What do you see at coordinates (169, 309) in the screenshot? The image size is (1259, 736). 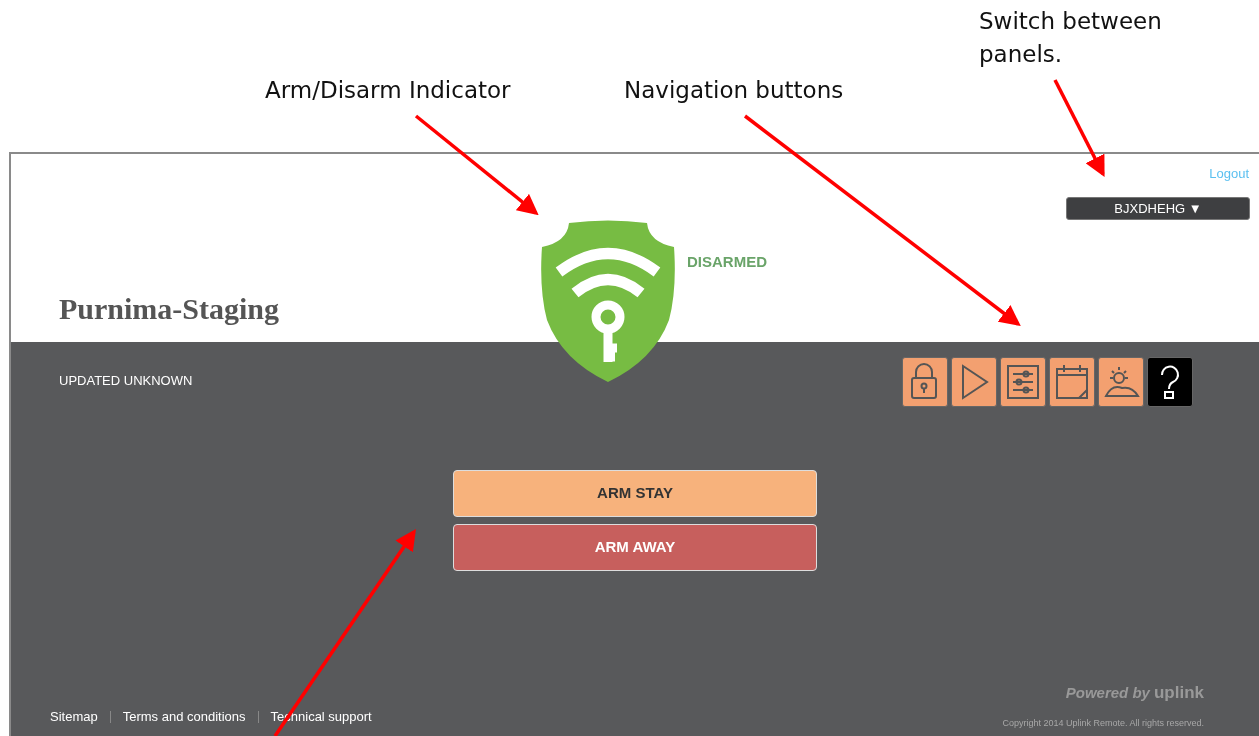 I see `site-title: Purnima-Staging` at bounding box center [169, 309].